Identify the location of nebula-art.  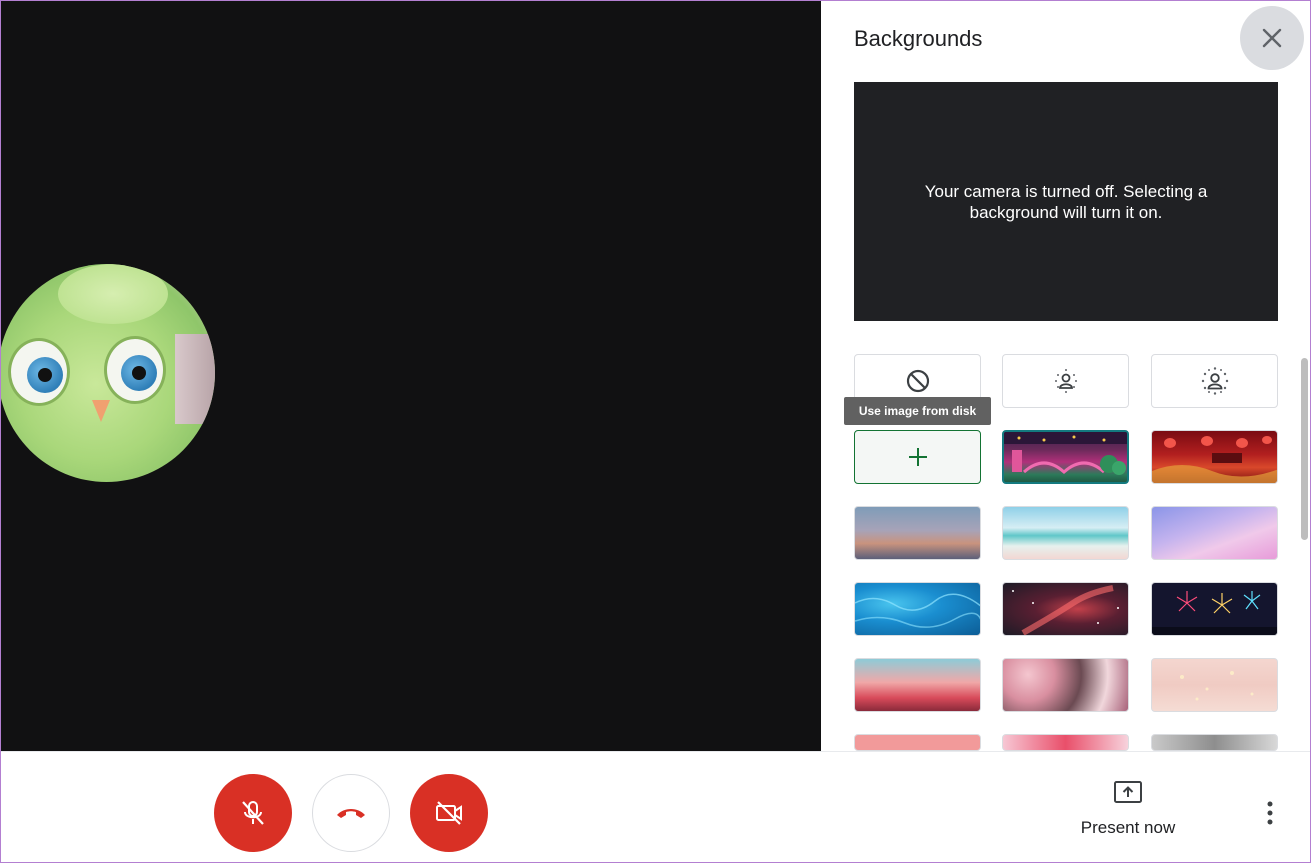
(1065, 610).